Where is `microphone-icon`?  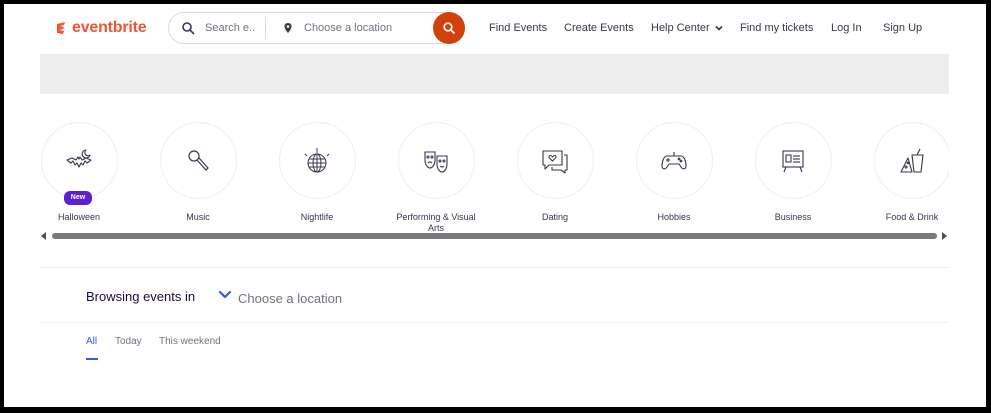
microphone-icon is located at coordinates (198, 160).